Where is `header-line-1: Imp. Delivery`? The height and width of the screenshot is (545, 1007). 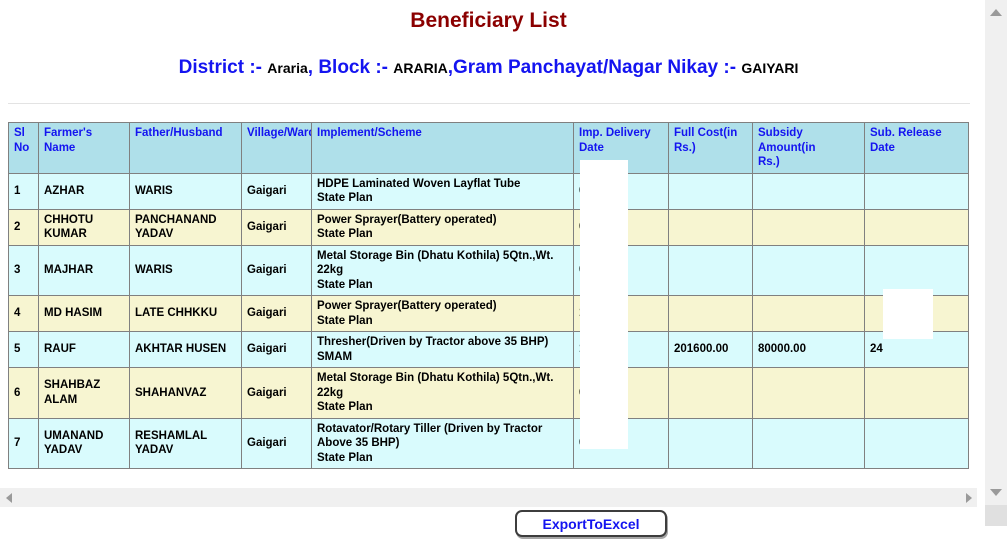 header-line-1: Imp. Delivery is located at coordinates (615, 133).